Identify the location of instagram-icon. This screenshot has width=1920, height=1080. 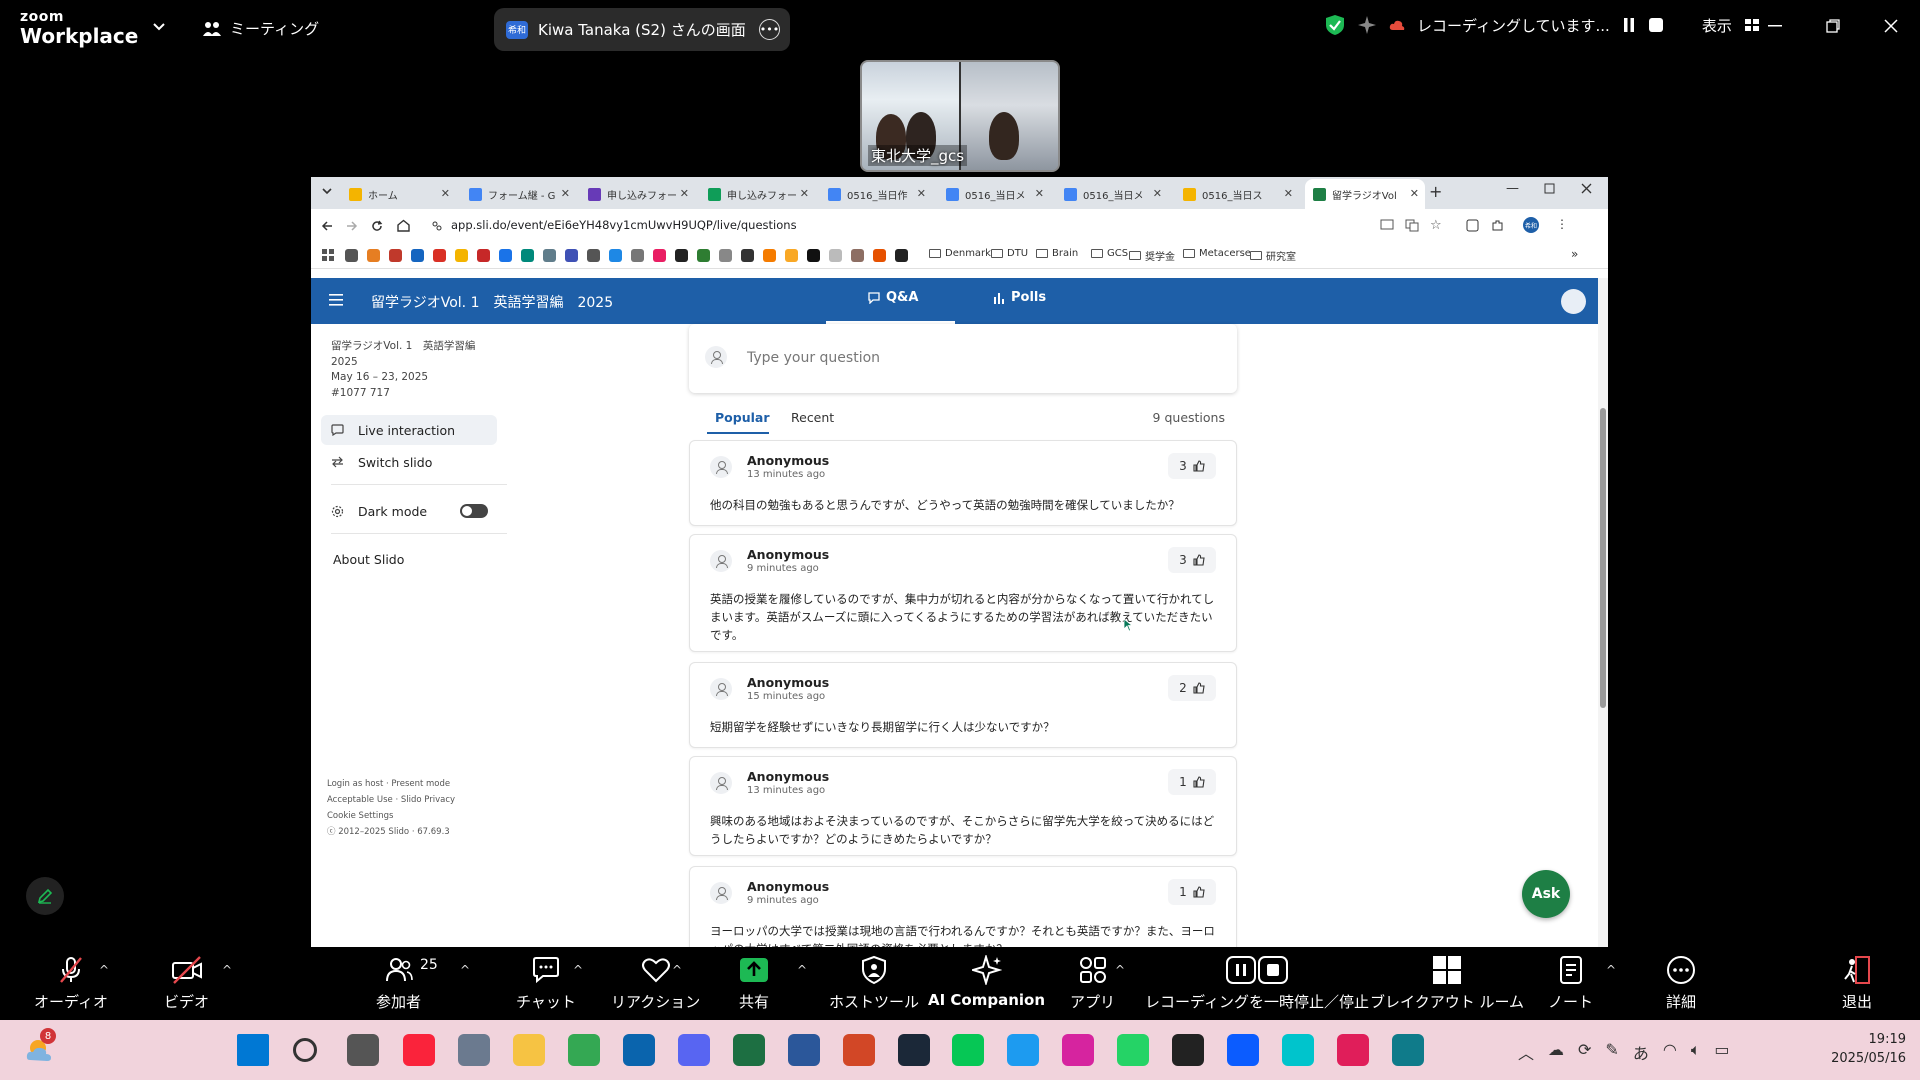
(1078, 1050).